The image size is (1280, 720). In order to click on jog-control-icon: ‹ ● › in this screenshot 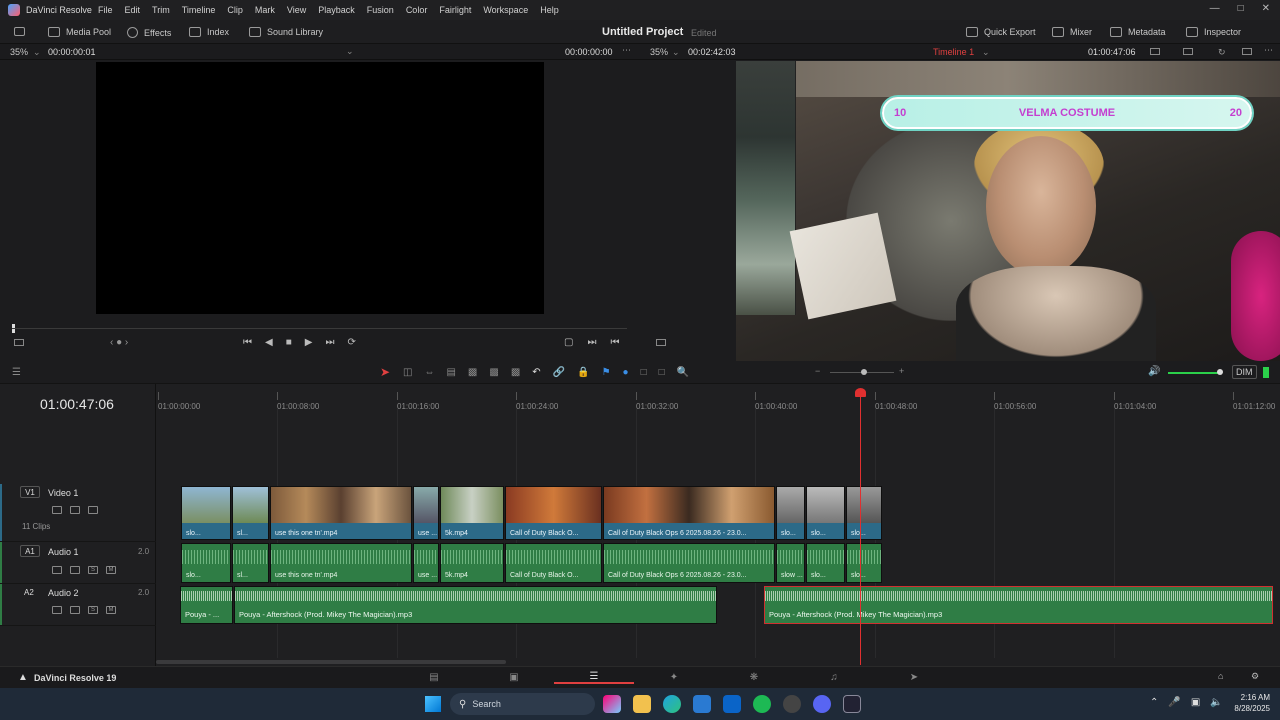, I will do `click(119, 342)`.